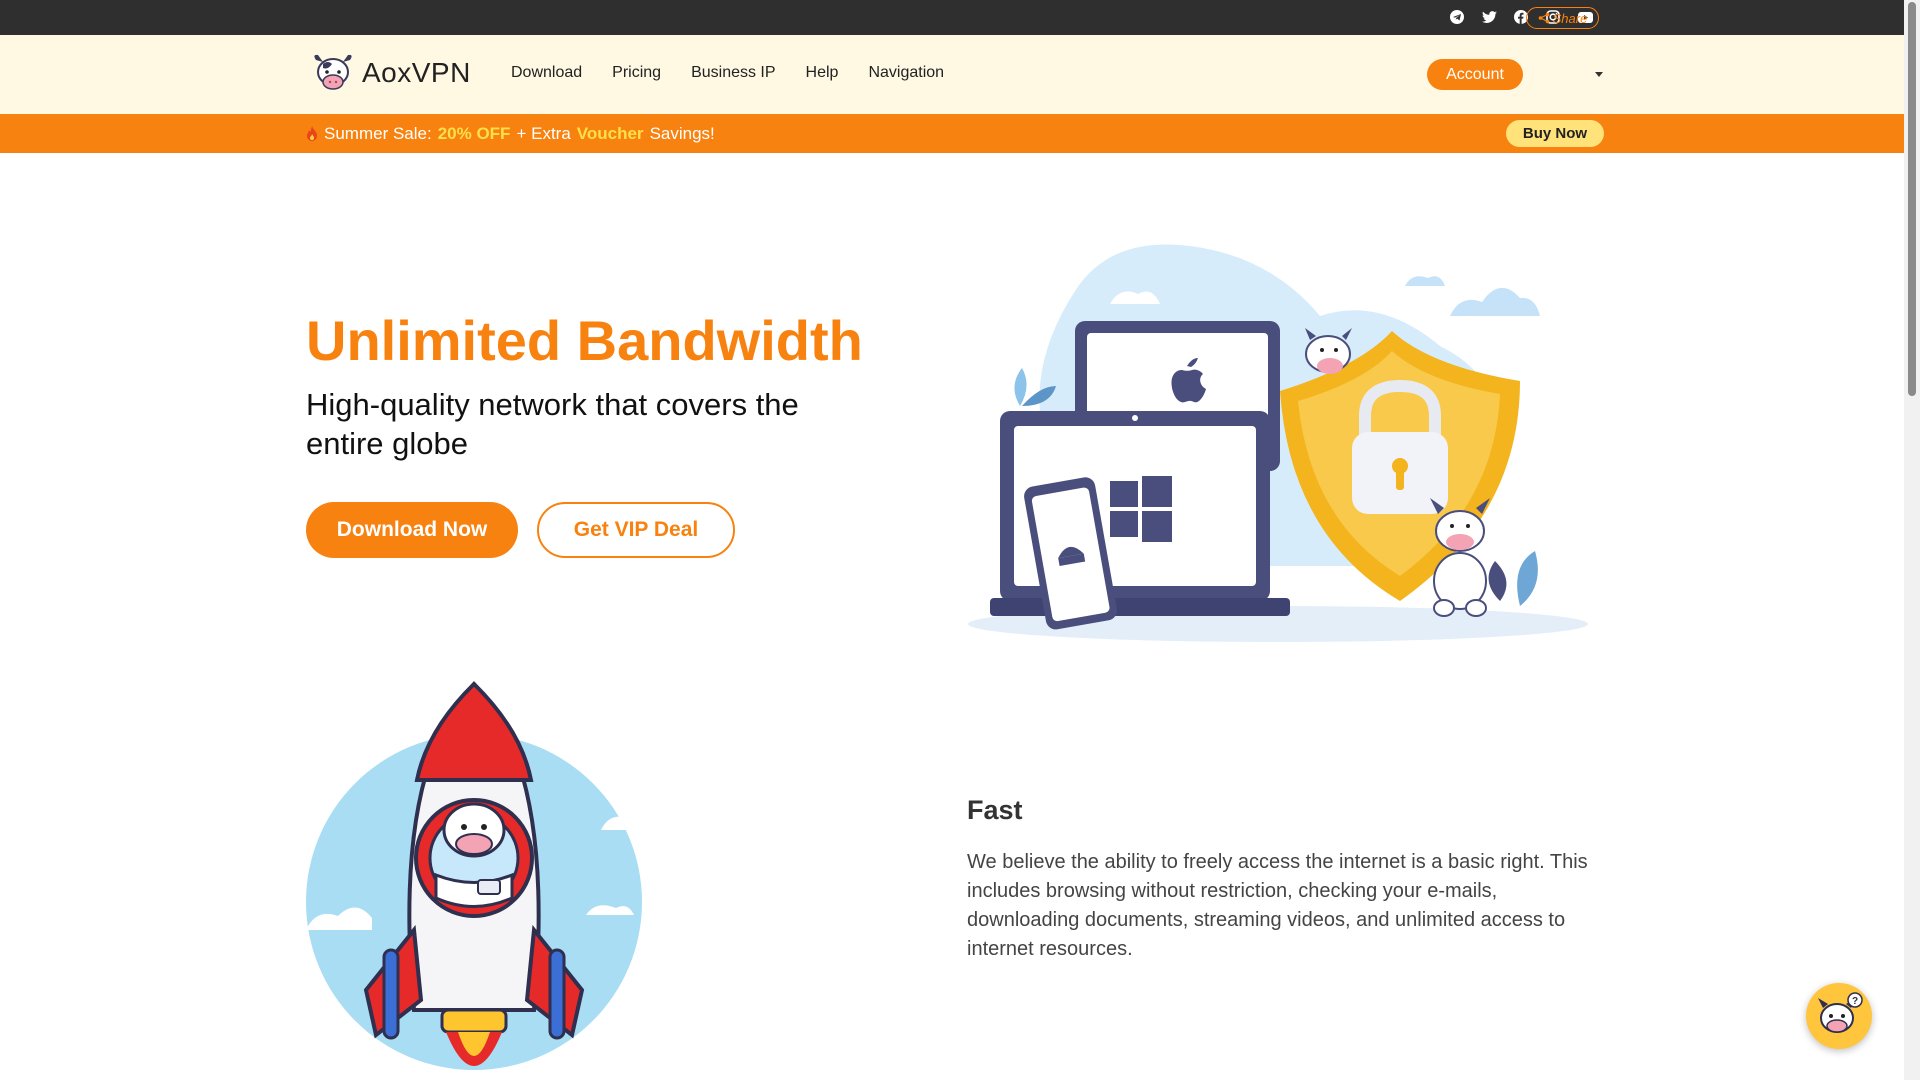  I want to click on language-dropdown-caret-icon, so click(1599, 74).